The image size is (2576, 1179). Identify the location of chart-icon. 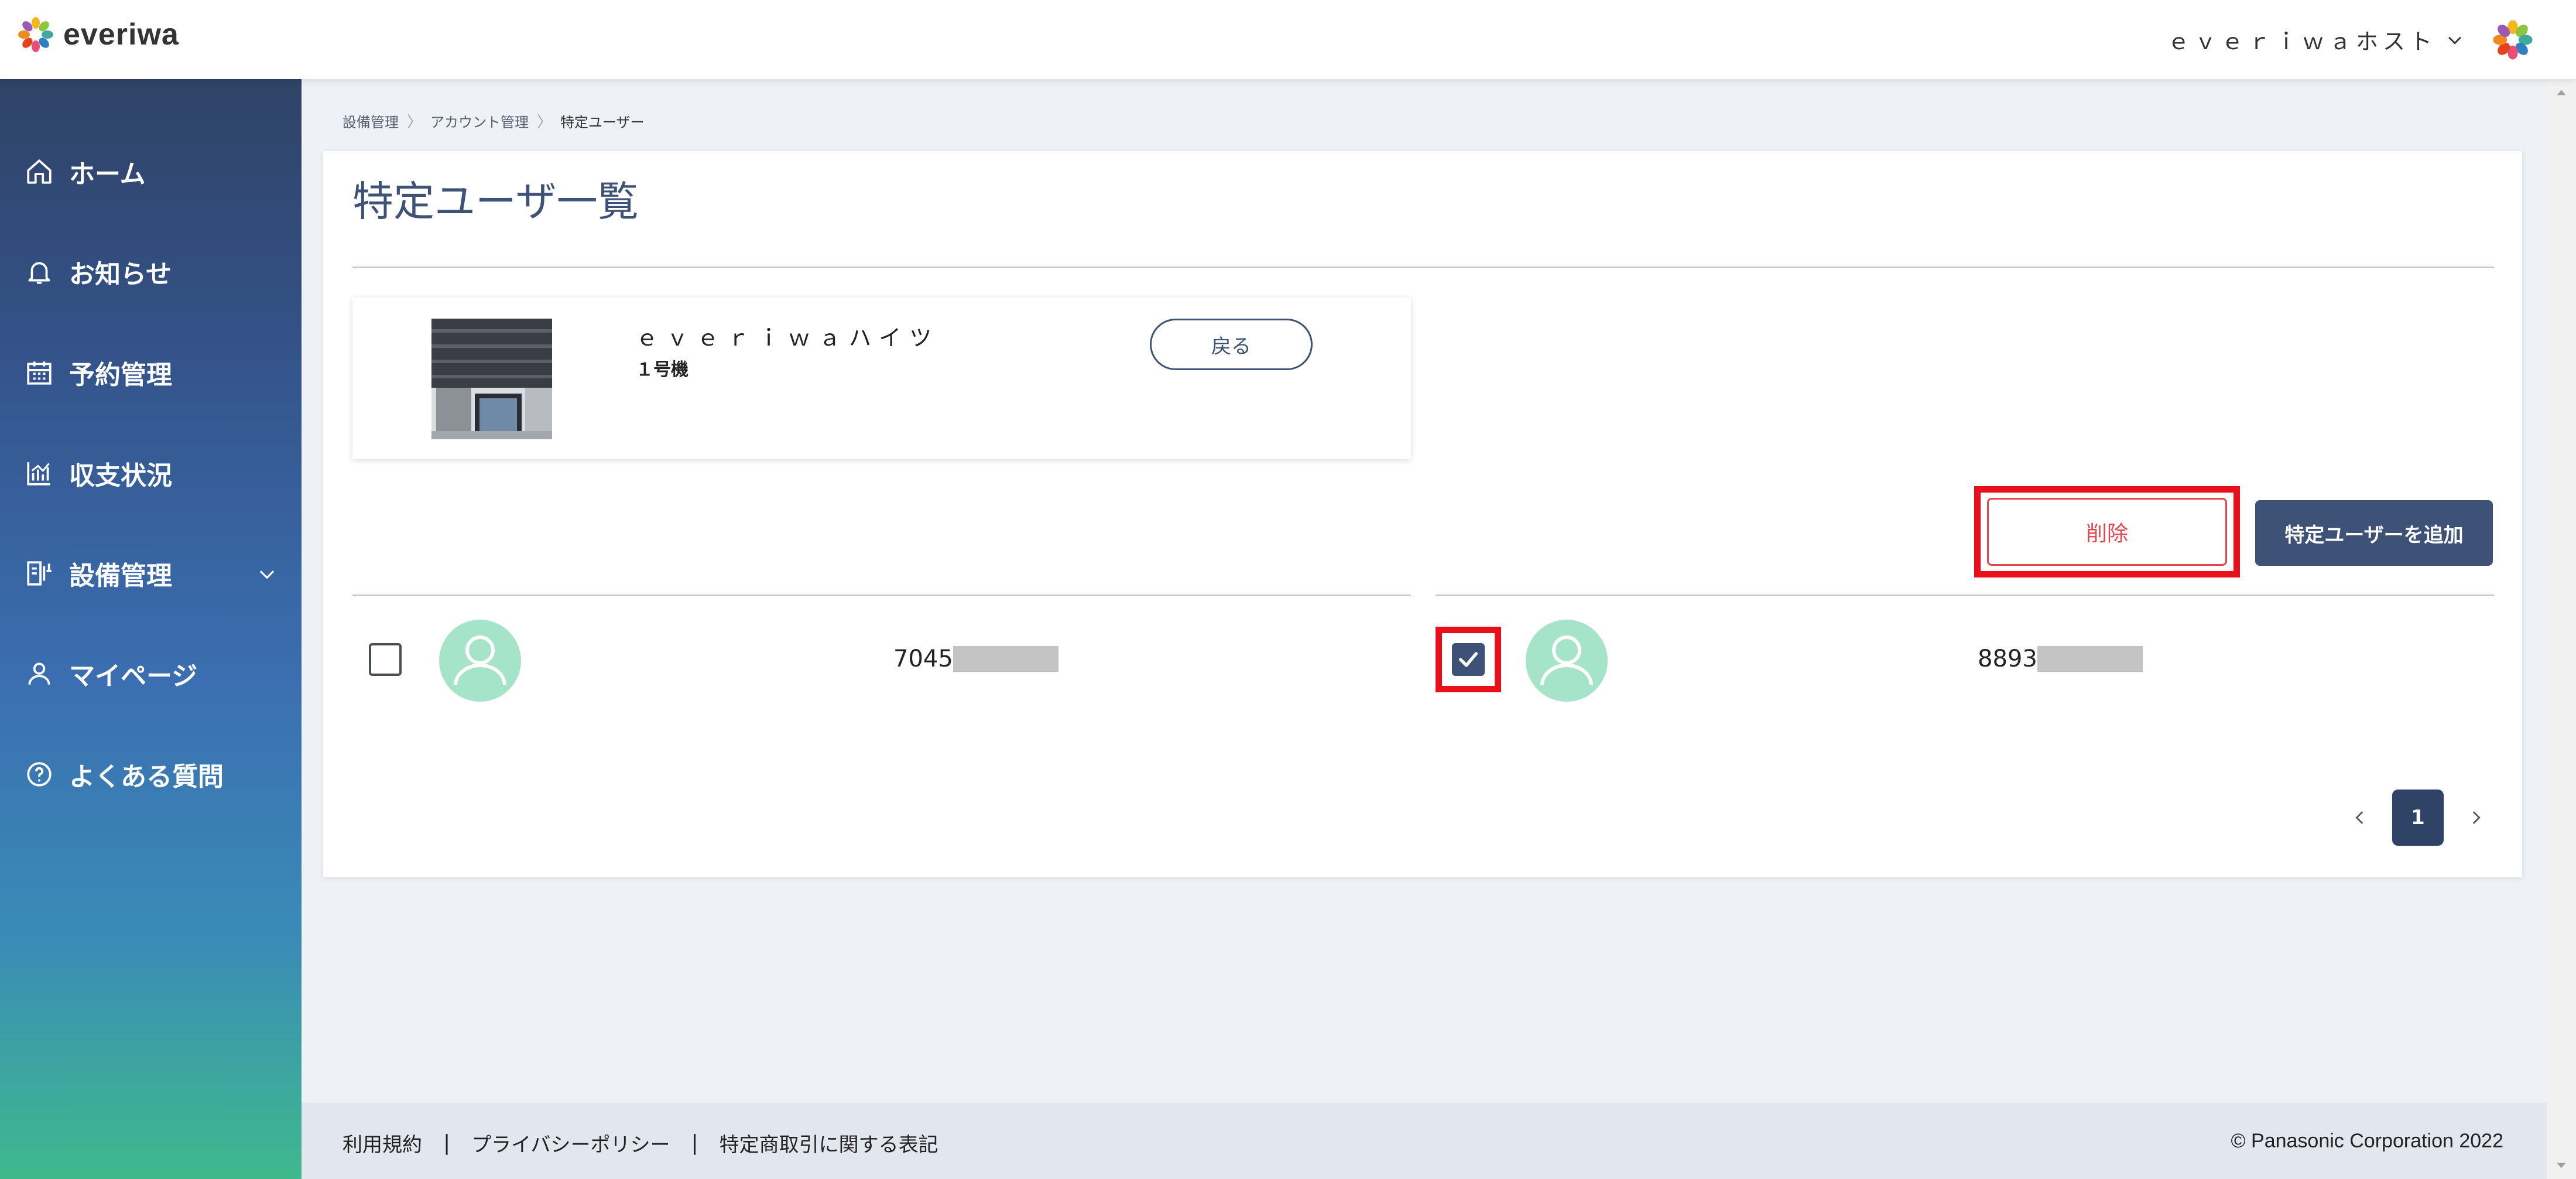
(38, 474).